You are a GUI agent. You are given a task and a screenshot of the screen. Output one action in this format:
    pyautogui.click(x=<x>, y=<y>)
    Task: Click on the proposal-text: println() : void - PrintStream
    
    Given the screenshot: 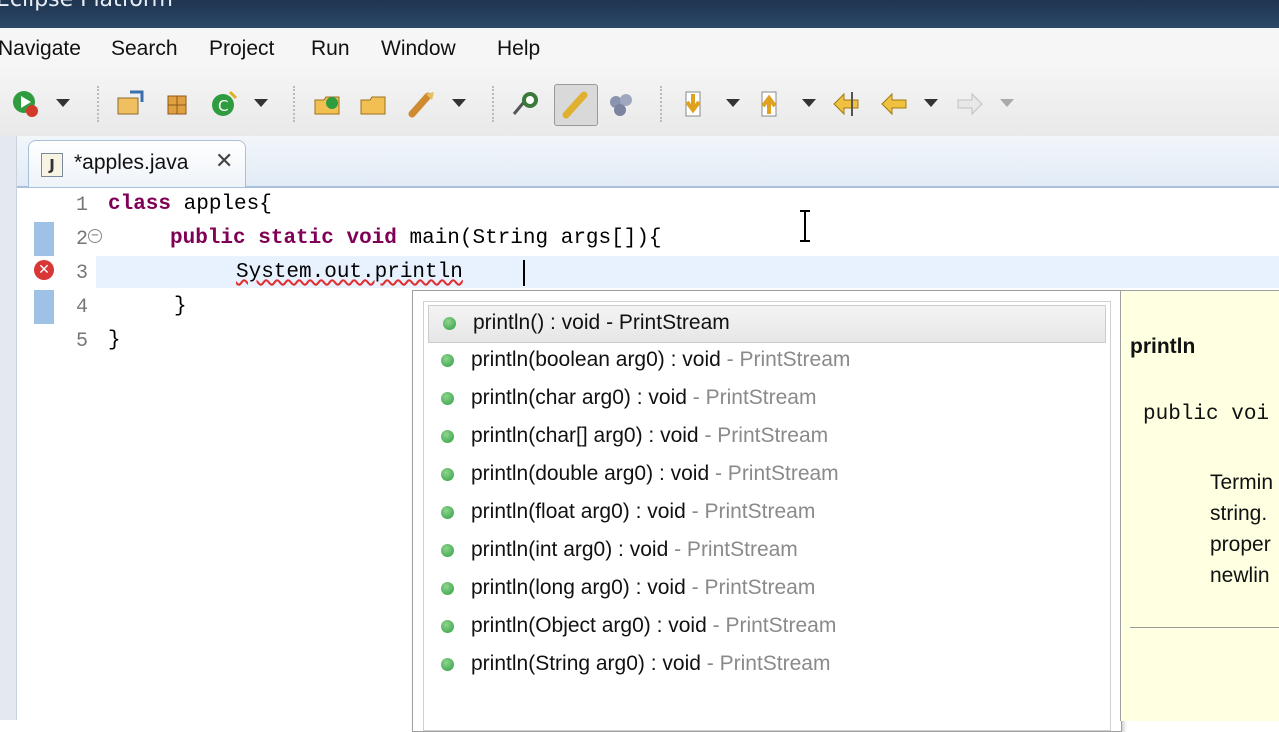 What is the action you would take?
    pyautogui.click(x=601, y=323)
    